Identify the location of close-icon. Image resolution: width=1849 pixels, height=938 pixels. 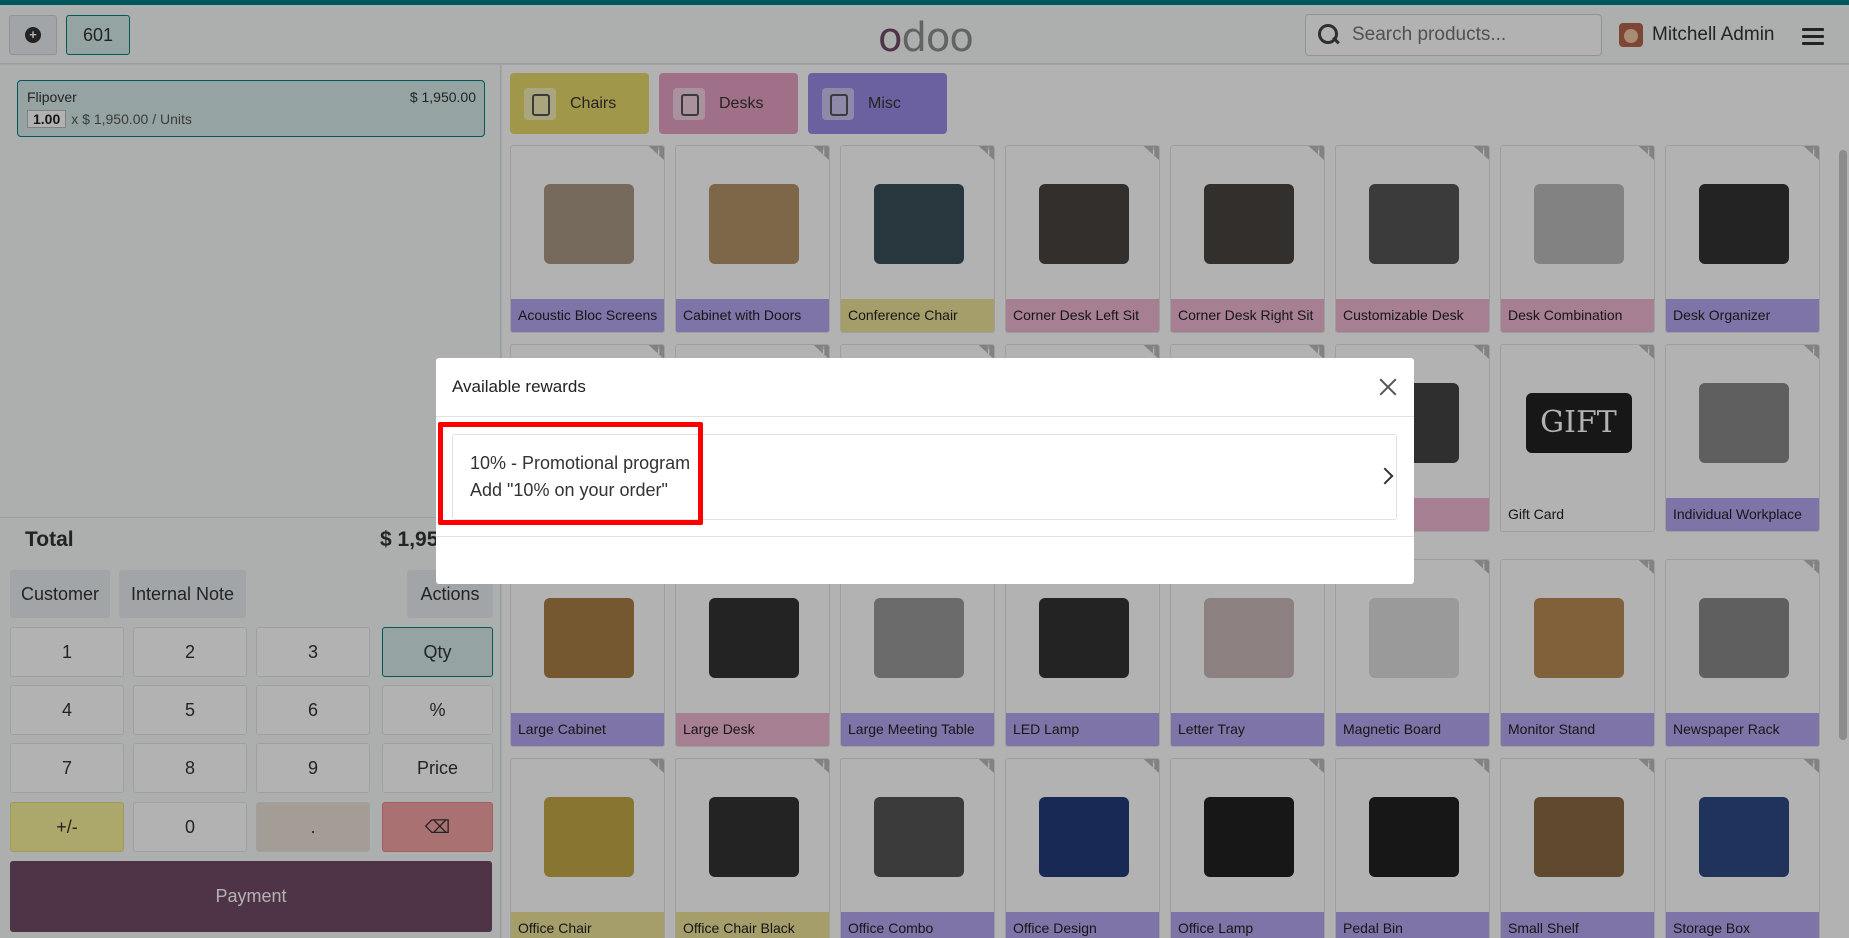
(1388, 387).